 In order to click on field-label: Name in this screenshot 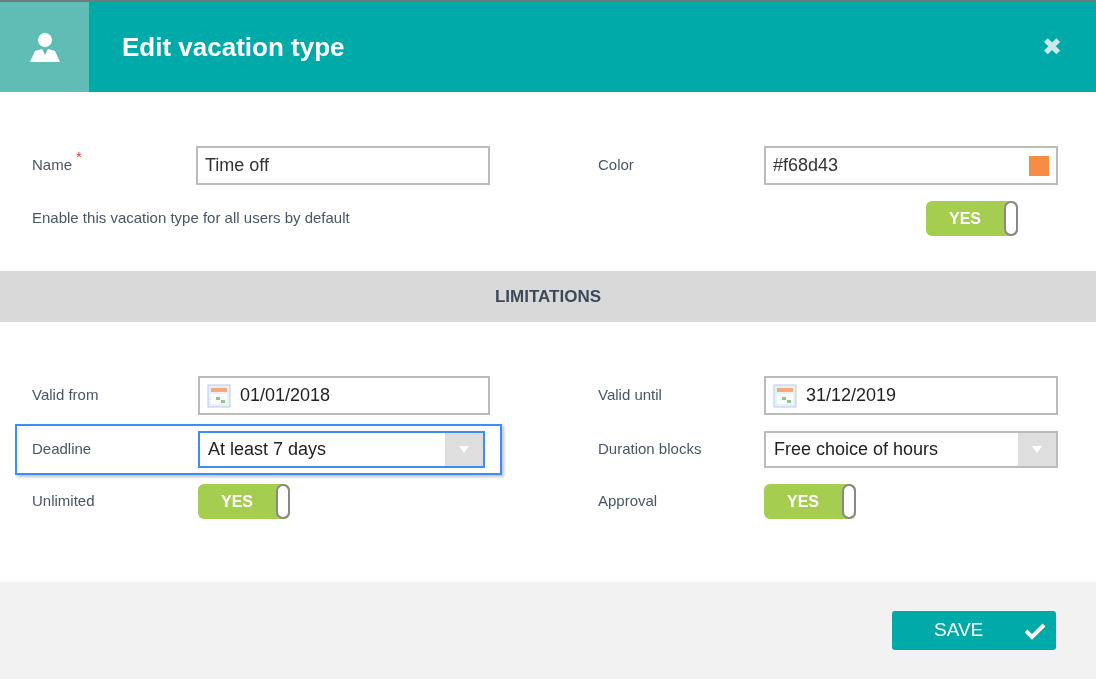, I will do `click(52, 165)`.